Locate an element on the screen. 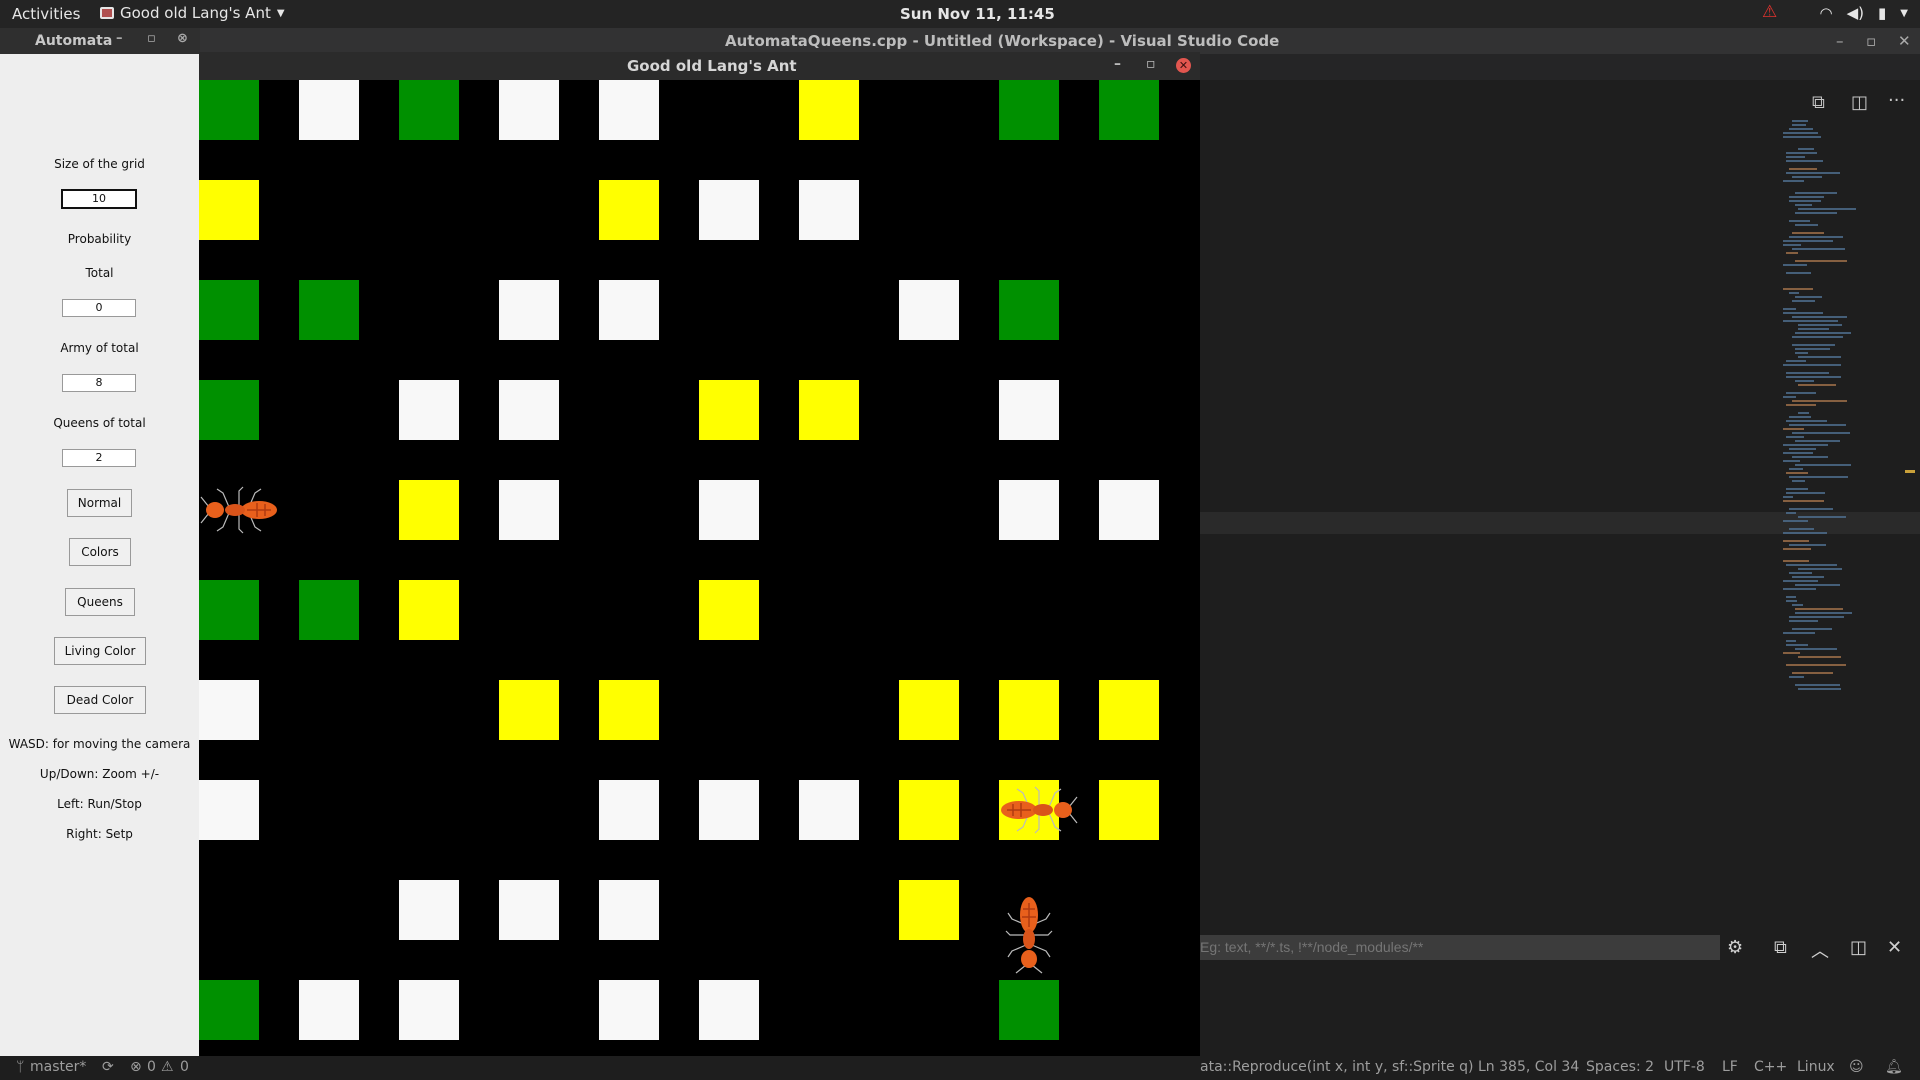  automata-window-title: Automata is located at coordinates (74, 41).